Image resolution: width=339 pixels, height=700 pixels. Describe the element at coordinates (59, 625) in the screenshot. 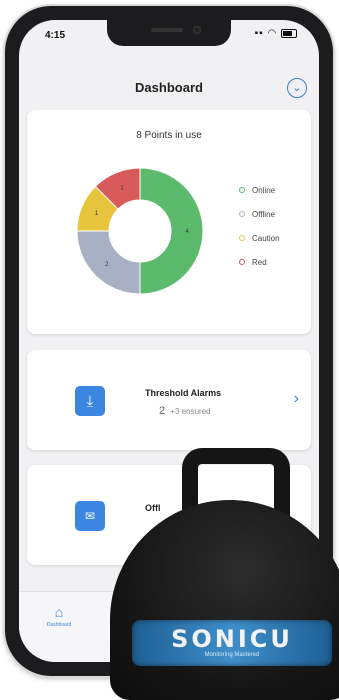

I see `tab-dashboard-label: Dashboard` at that location.